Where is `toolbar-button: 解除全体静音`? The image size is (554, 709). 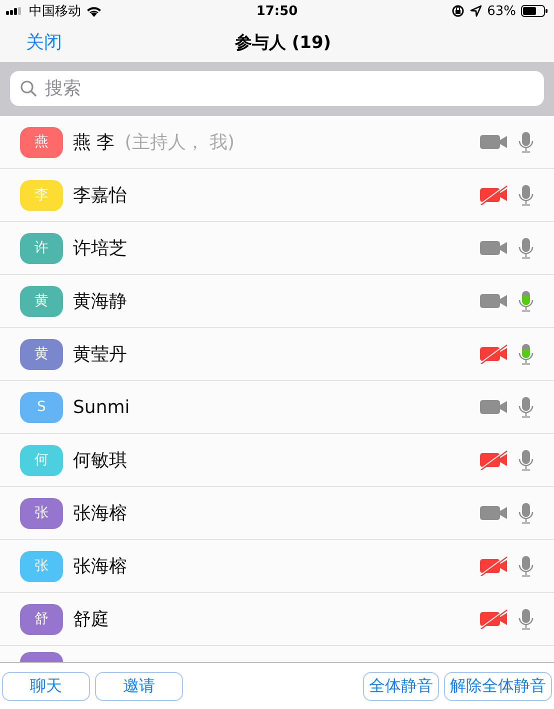
toolbar-button: 解除全体静音 is located at coordinates (498, 686).